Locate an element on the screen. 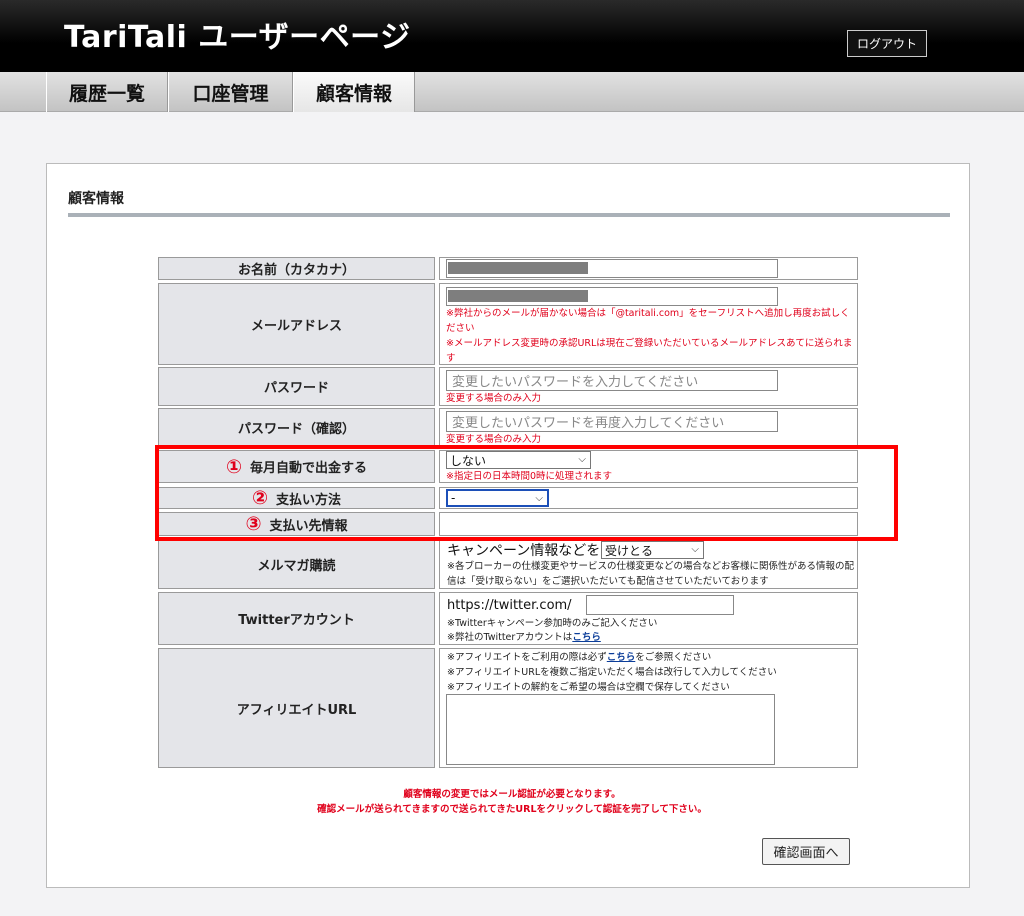 Image resolution: width=1024 pixels, height=916 pixels. twitter-note-campaign: ※Twitterキャンペーン参加時のみご記入ください is located at coordinates (552, 623).